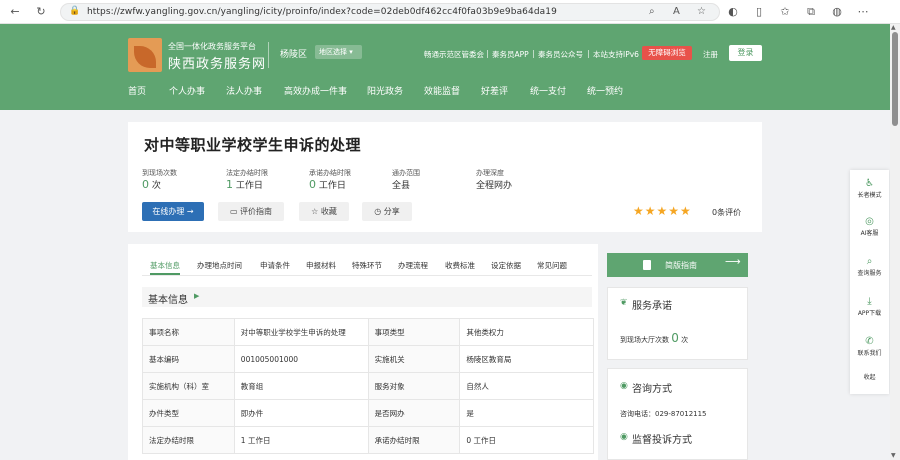  Describe the element at coordinates (190, 211) in the screenshot. I see `arrow-right-icon: →` at that location.